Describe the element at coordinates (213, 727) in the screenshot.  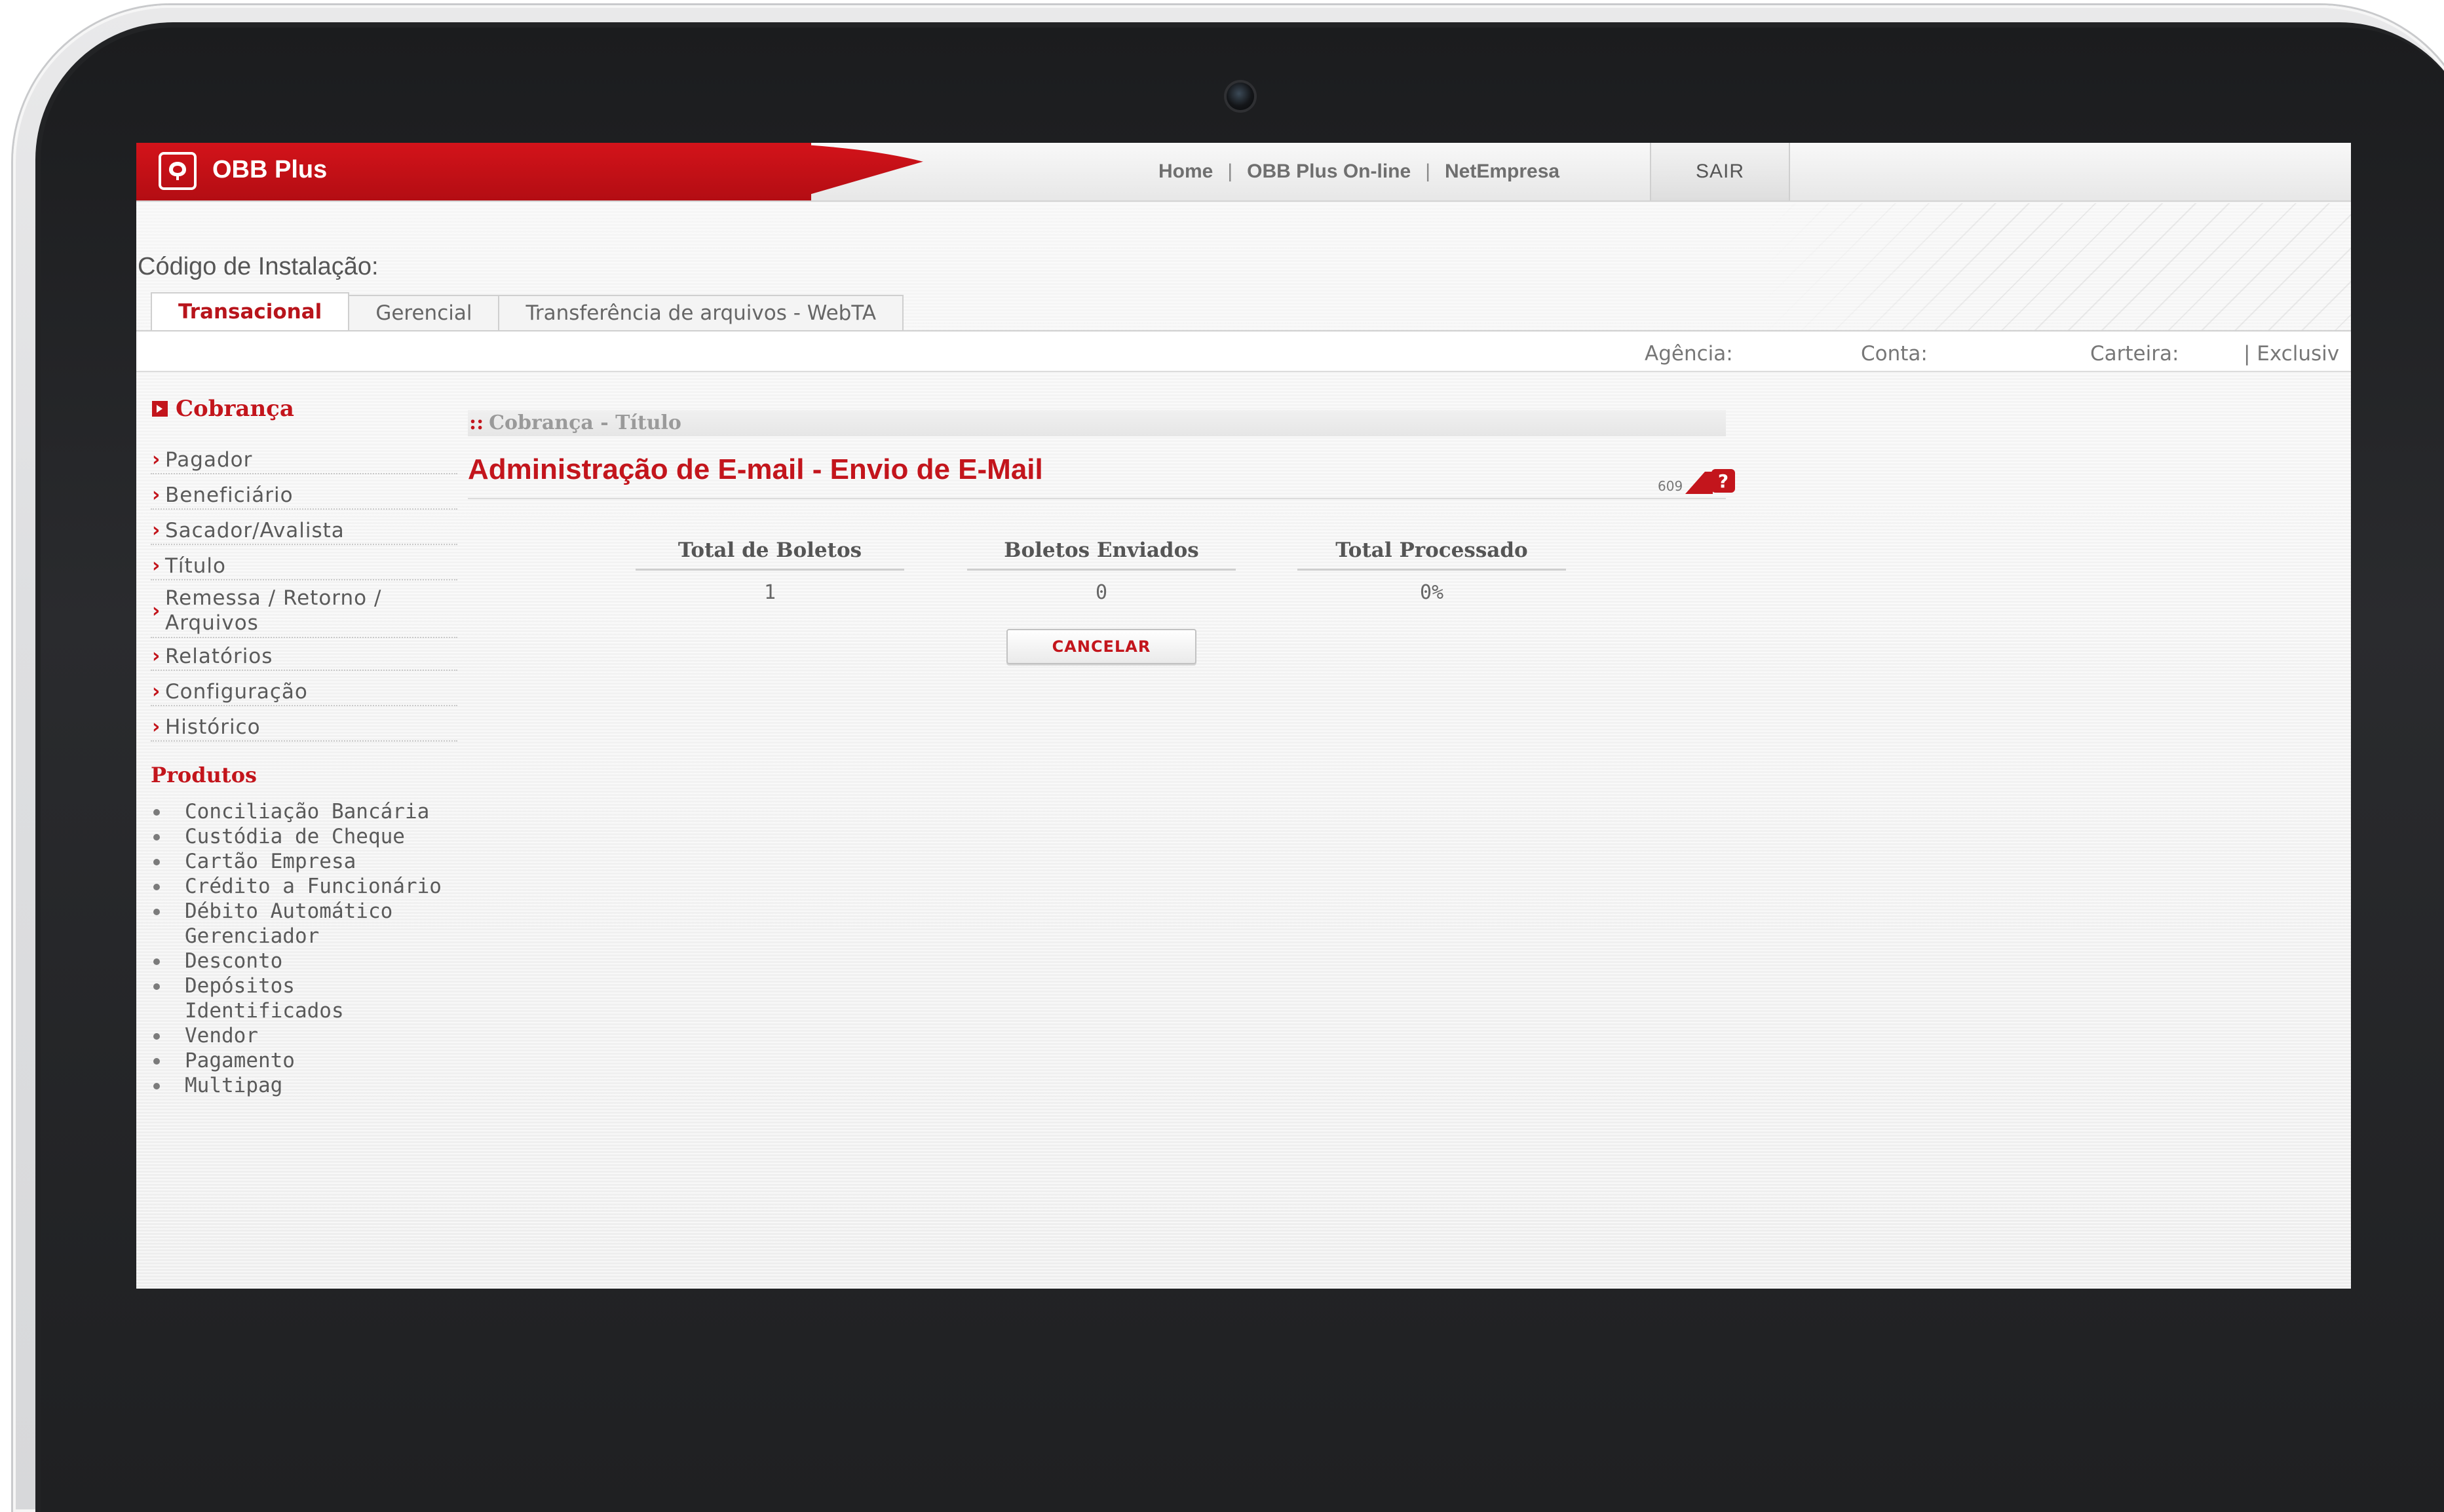
I see `sidebar-item-label: Histórico` at that location.